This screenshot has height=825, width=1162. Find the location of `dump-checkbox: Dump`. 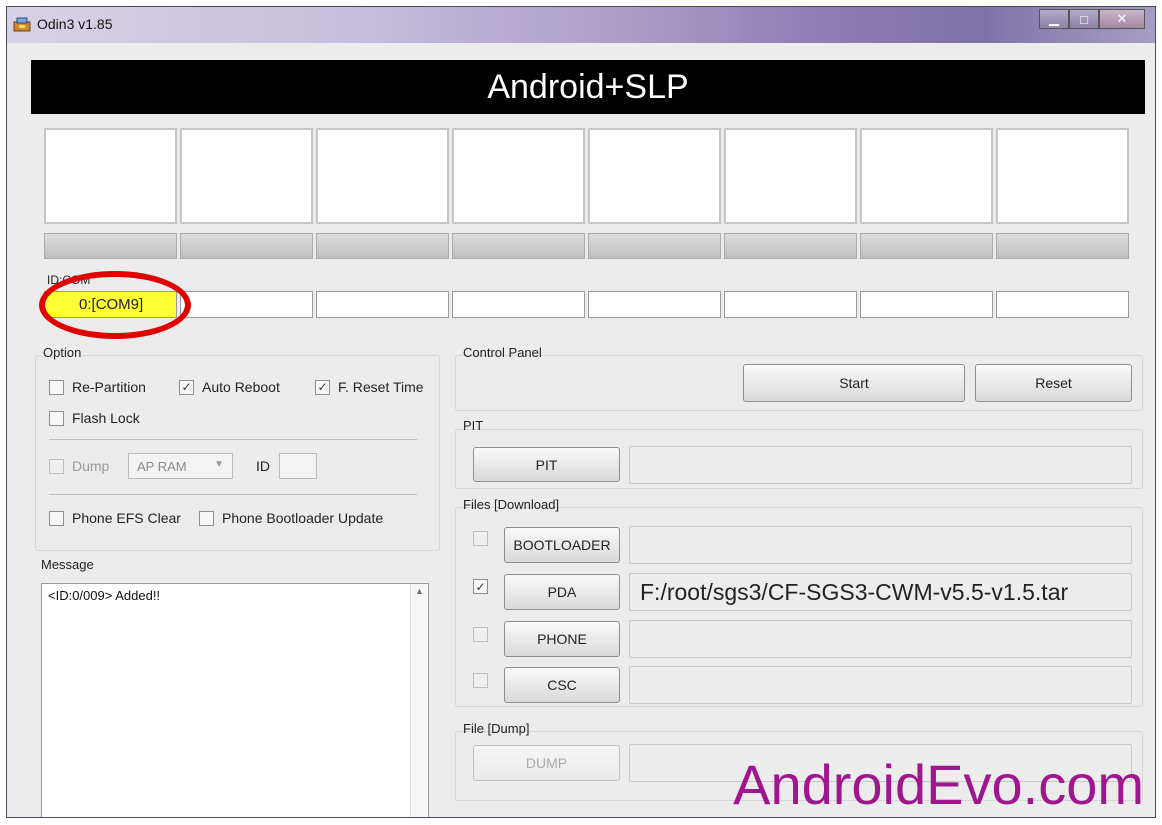

dump-checkbox: Dump is located at coordinates (79, 466).